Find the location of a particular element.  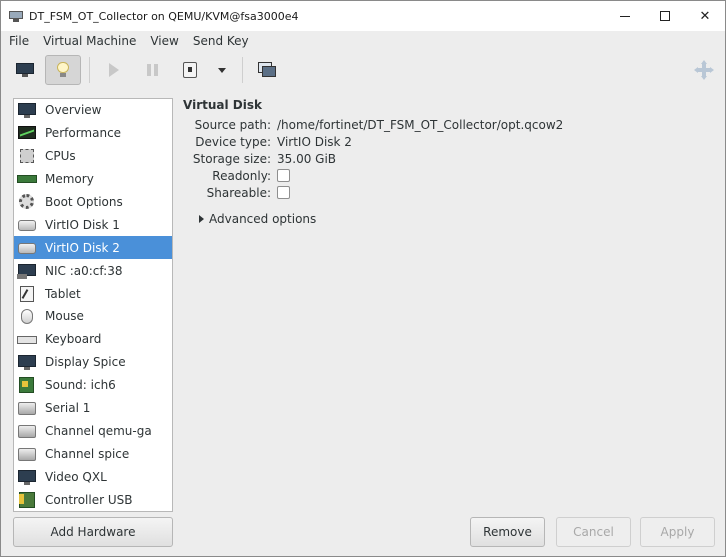

apply-button: Apply is located at coordinates (677, 532).